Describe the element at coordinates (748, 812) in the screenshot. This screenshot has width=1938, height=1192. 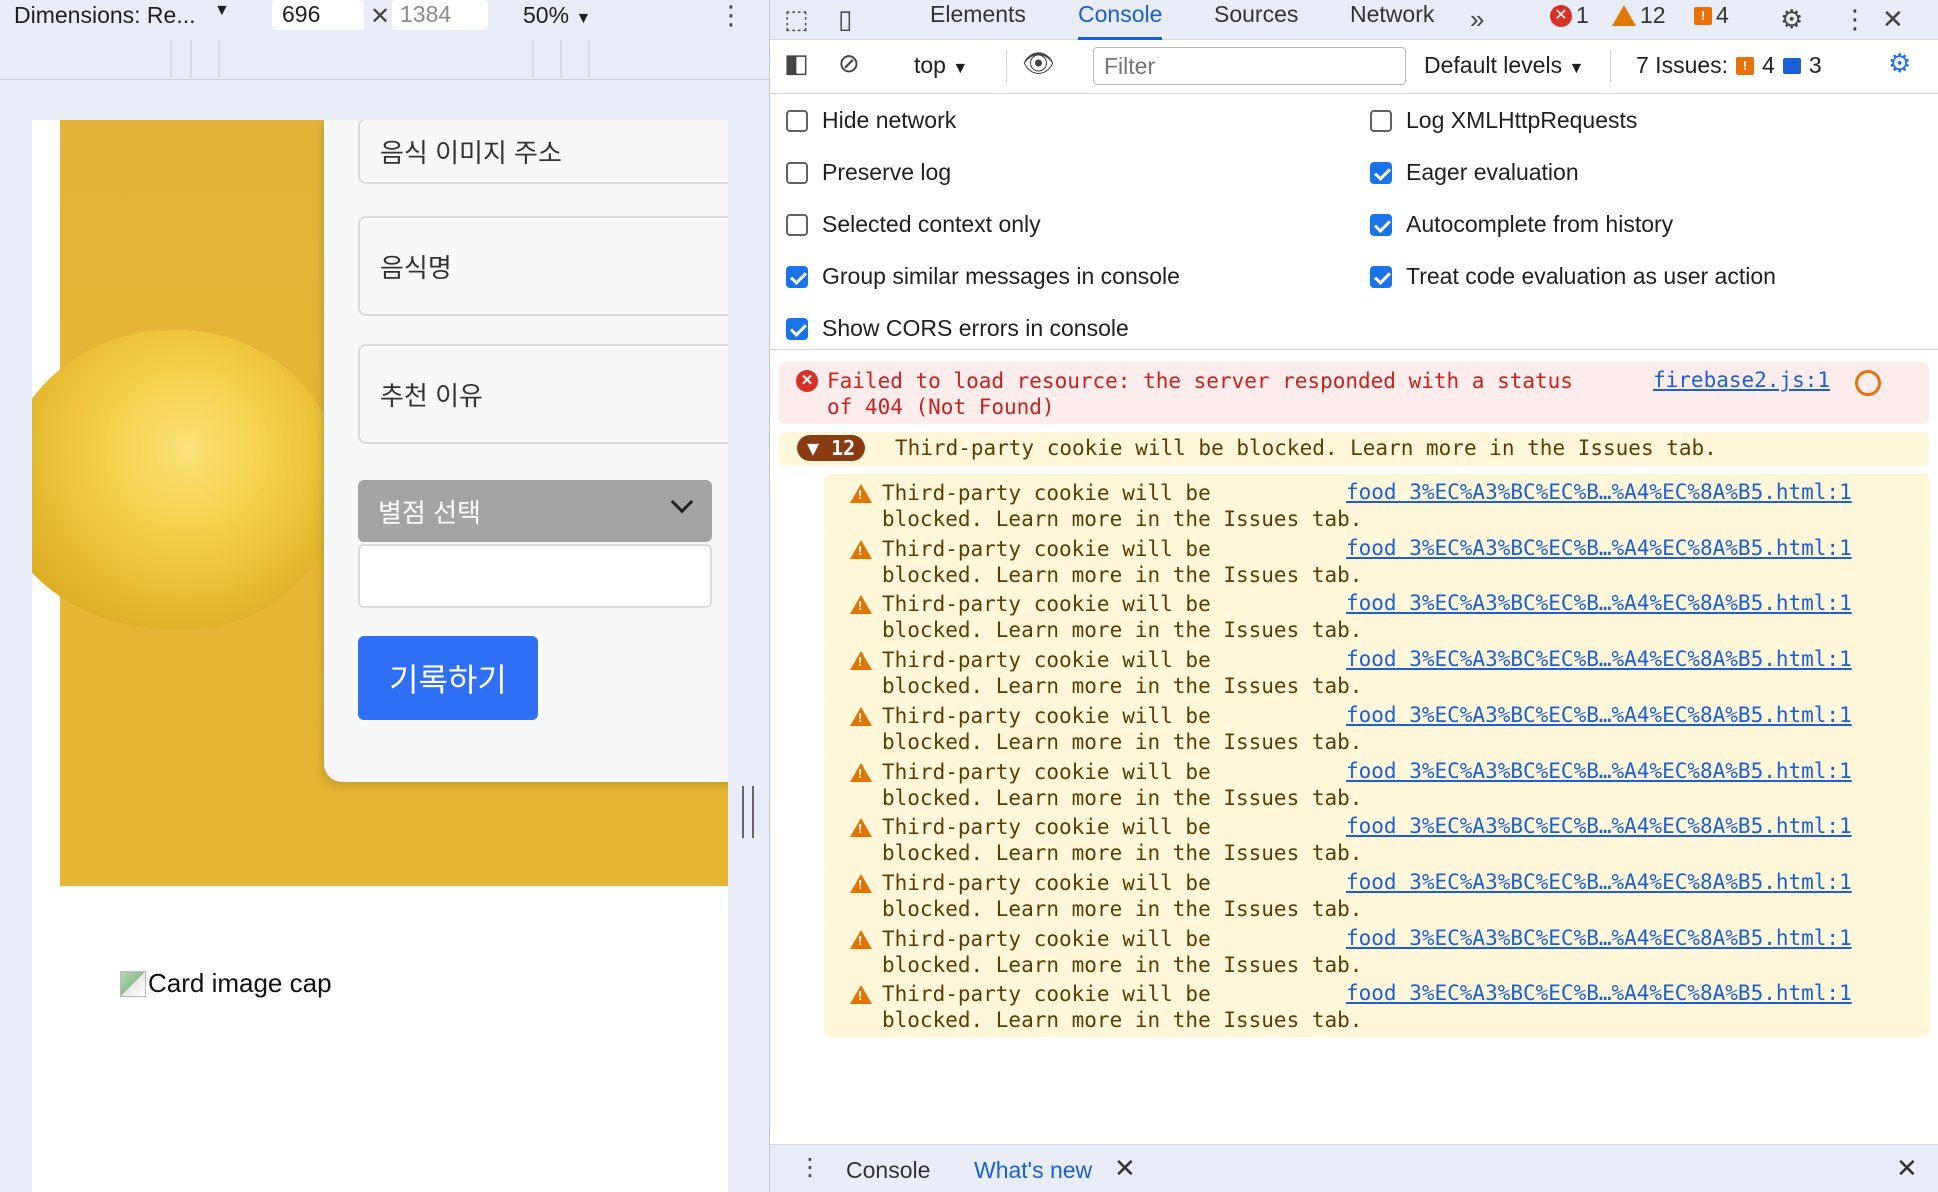
I see `viewport-resize-handle` at that location.